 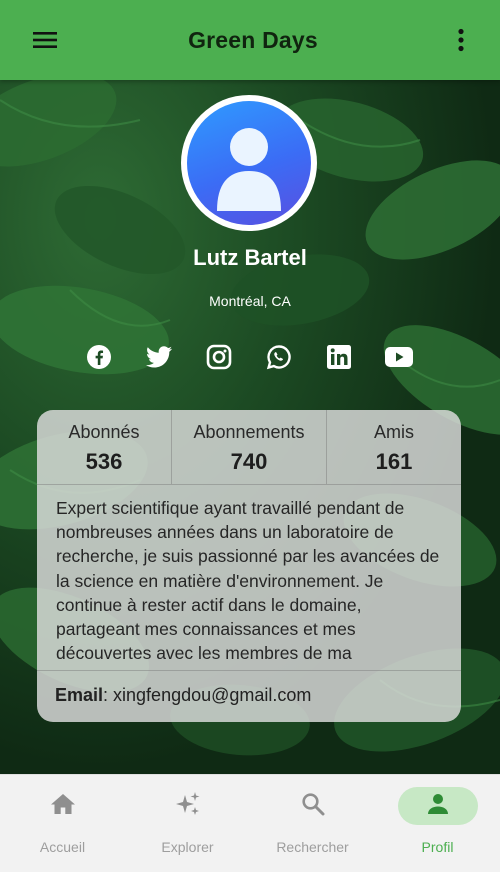 What do you see at coordinates (394, 461) in the screenshot?
I see `stat-value: 161` at bounding box center [394, 461].